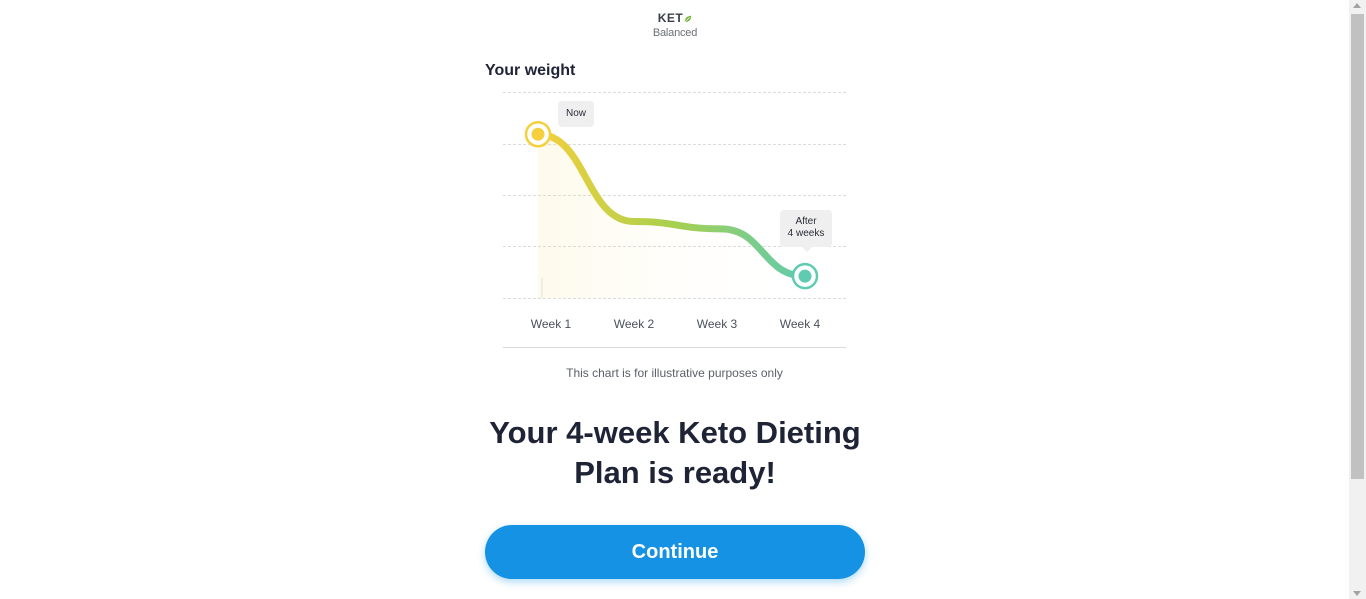  What do you see at coordinates (675, 33) in the screenshot?
I see `logo-bottom-text: Balanced` at bounding box center [675, 33].